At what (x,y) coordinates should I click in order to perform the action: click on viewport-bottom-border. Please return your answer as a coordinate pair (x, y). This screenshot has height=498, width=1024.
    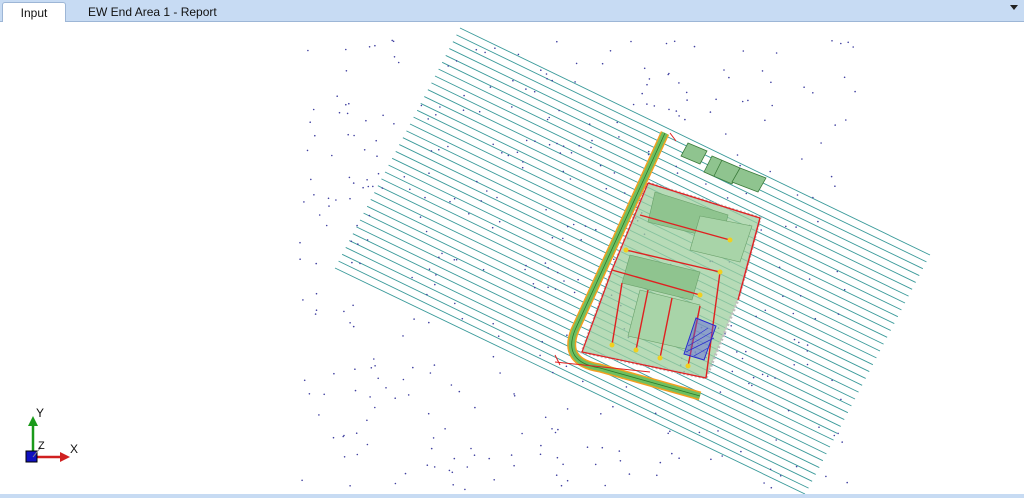
    Looking at the image, I should click on (512, 496).